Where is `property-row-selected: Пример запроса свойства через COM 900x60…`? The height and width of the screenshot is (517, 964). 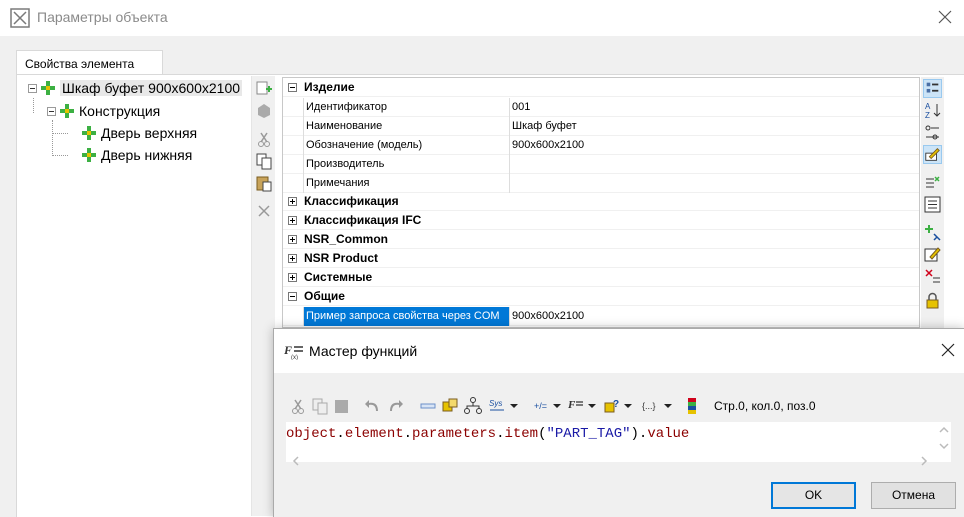
property-row-selected: Пример запроса свойства через COM 900x60… is located at coordinates (601, 316).